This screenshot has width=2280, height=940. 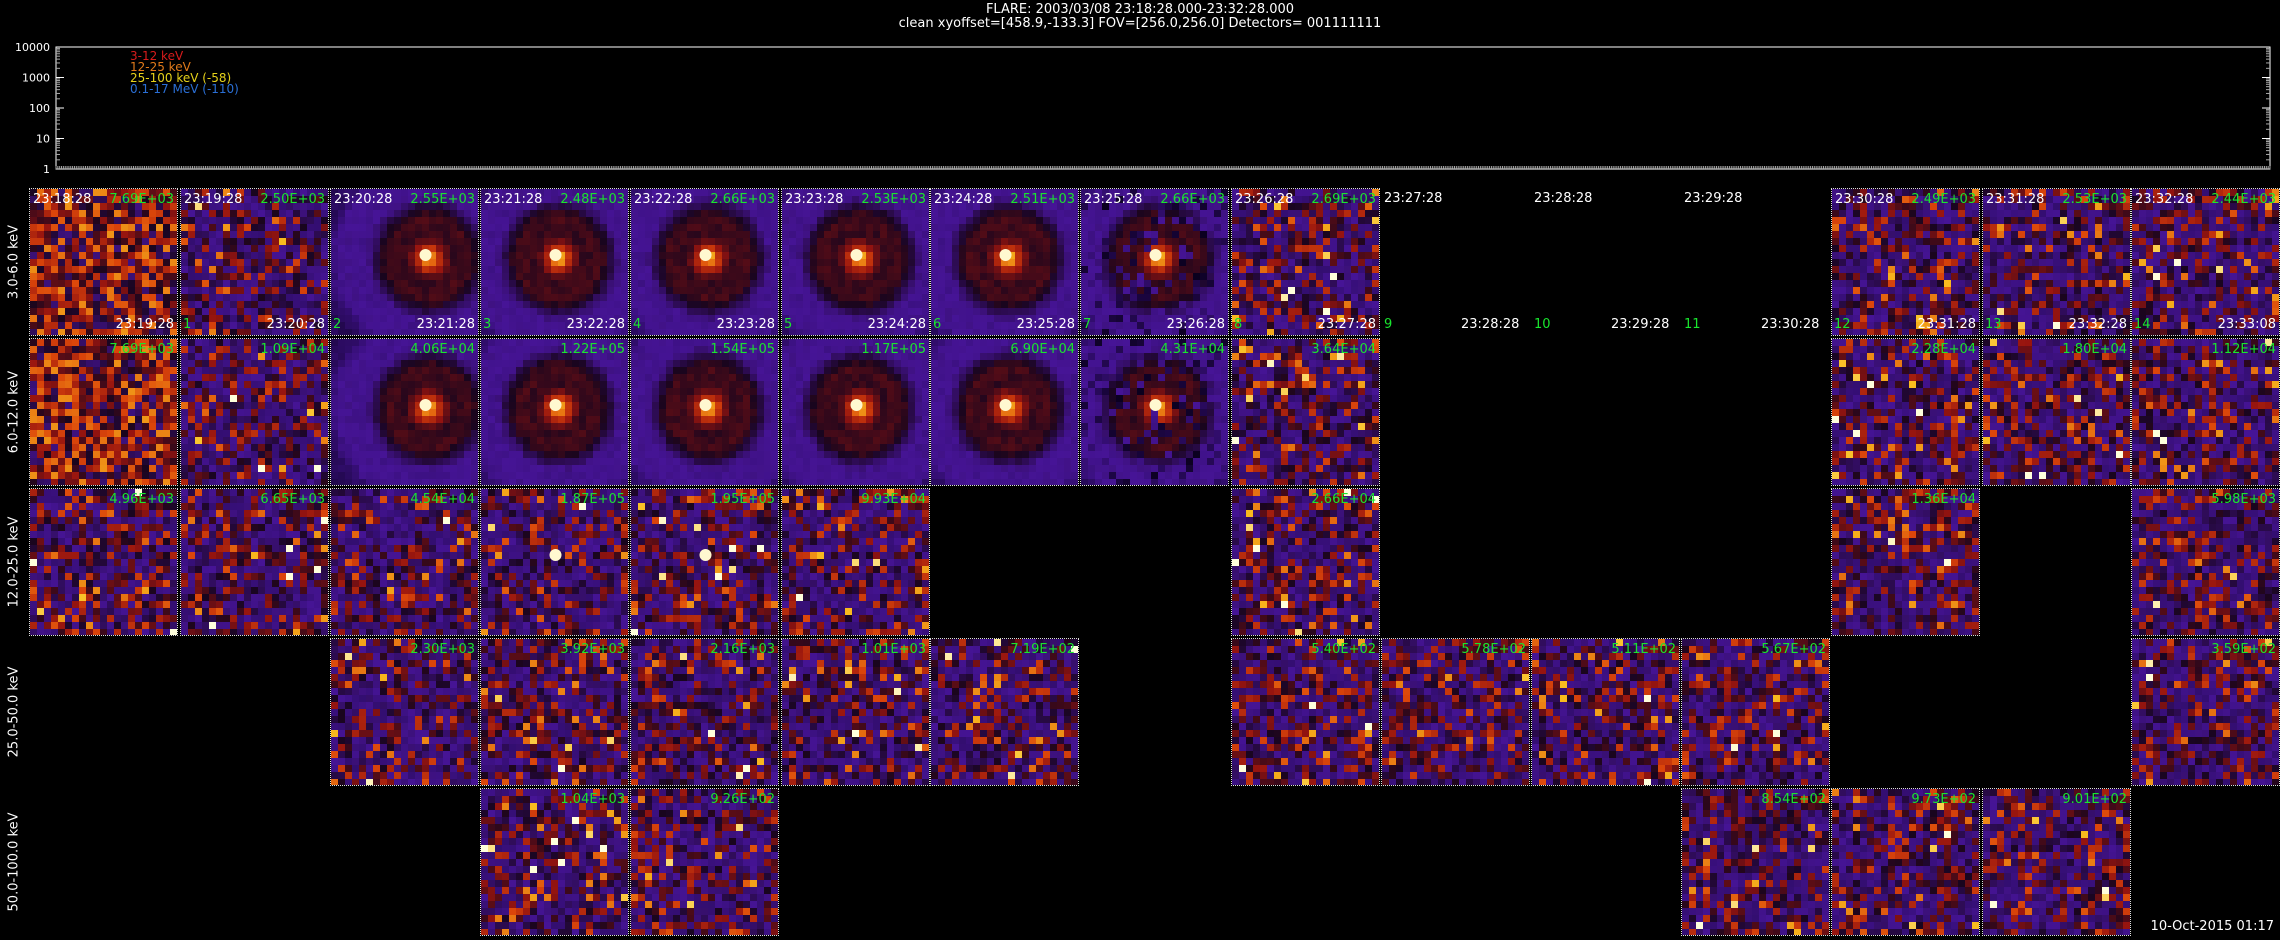 What do you see at coordinates (555, 262) in the screenshot?
I see `image-heatmap` at bounding box center [555, 262].